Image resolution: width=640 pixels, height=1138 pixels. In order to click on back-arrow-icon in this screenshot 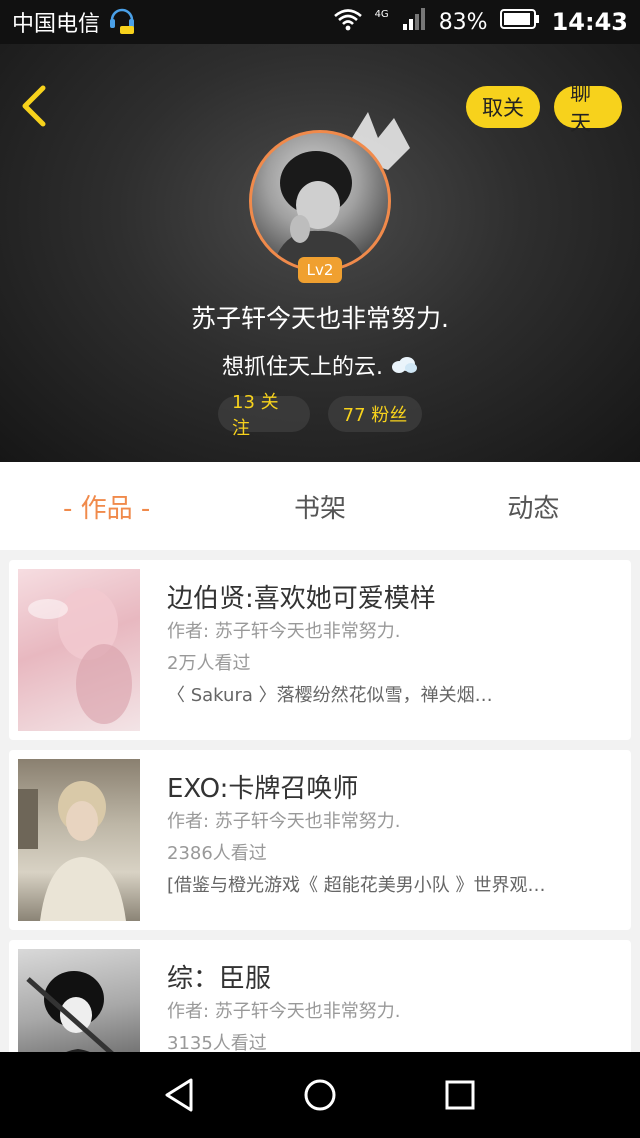, I will do `click(34, 108)`.